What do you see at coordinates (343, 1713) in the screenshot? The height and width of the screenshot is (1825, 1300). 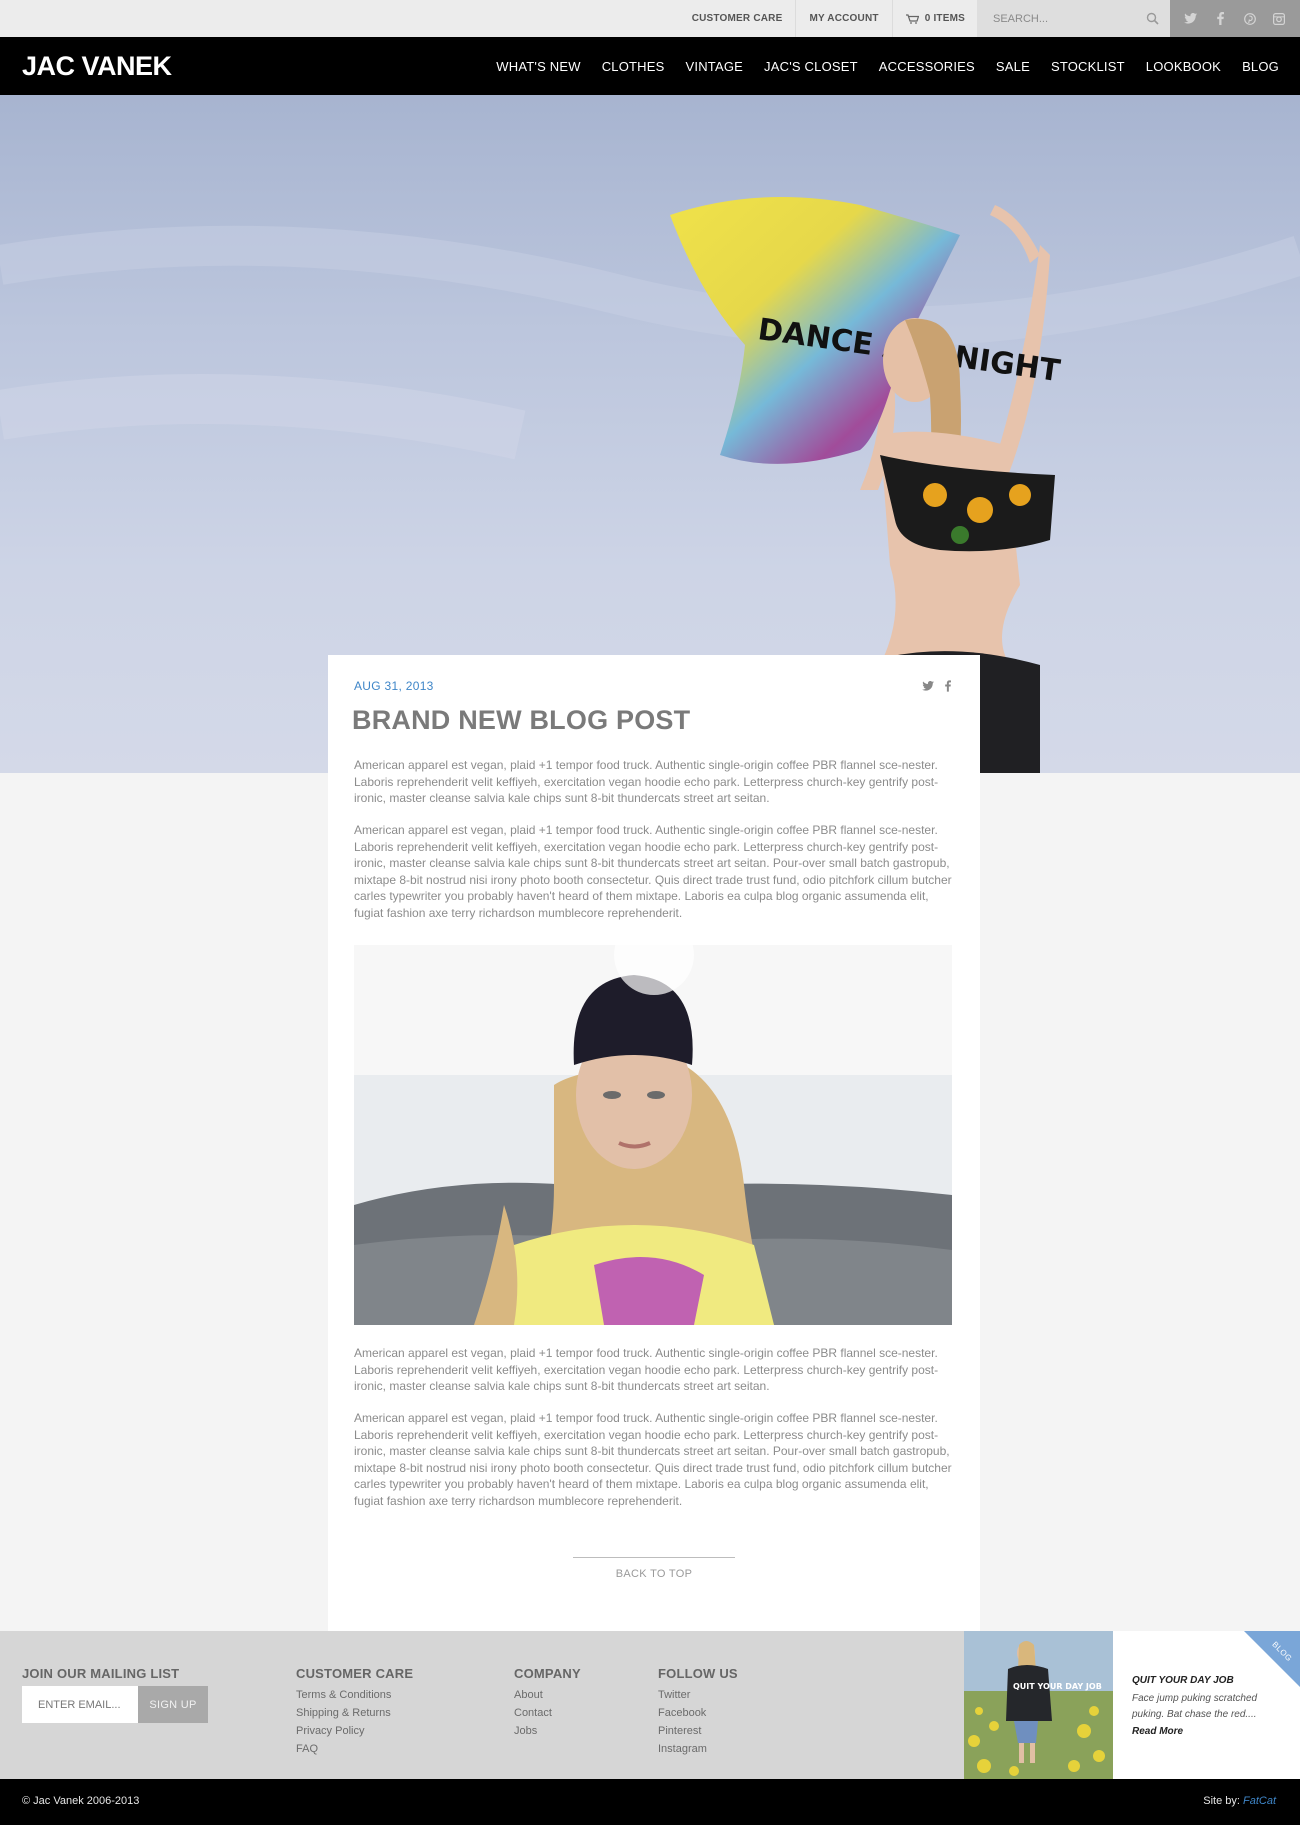 I see `shipping-link: Shipping & Returns` at bounding box center [343, 1713].